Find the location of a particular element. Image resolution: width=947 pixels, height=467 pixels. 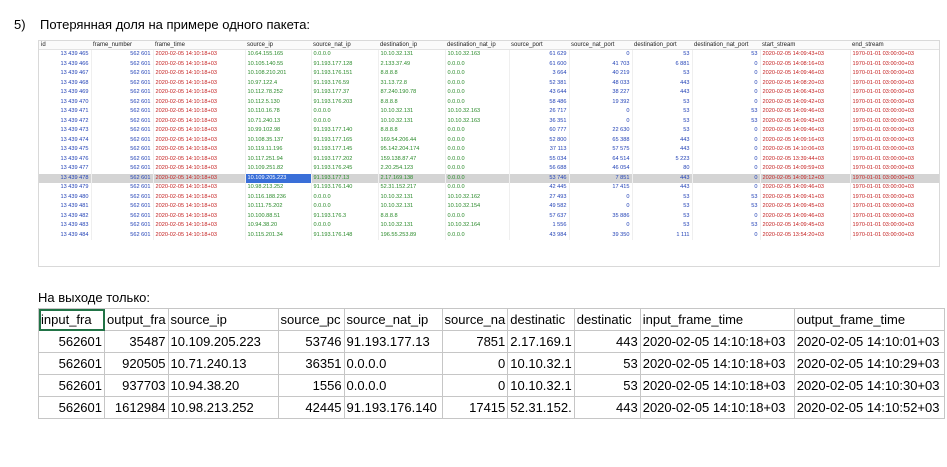

spreadsheet-cell: 2020-02-05 14:10:52+03 is located at coordinates (869, 407).